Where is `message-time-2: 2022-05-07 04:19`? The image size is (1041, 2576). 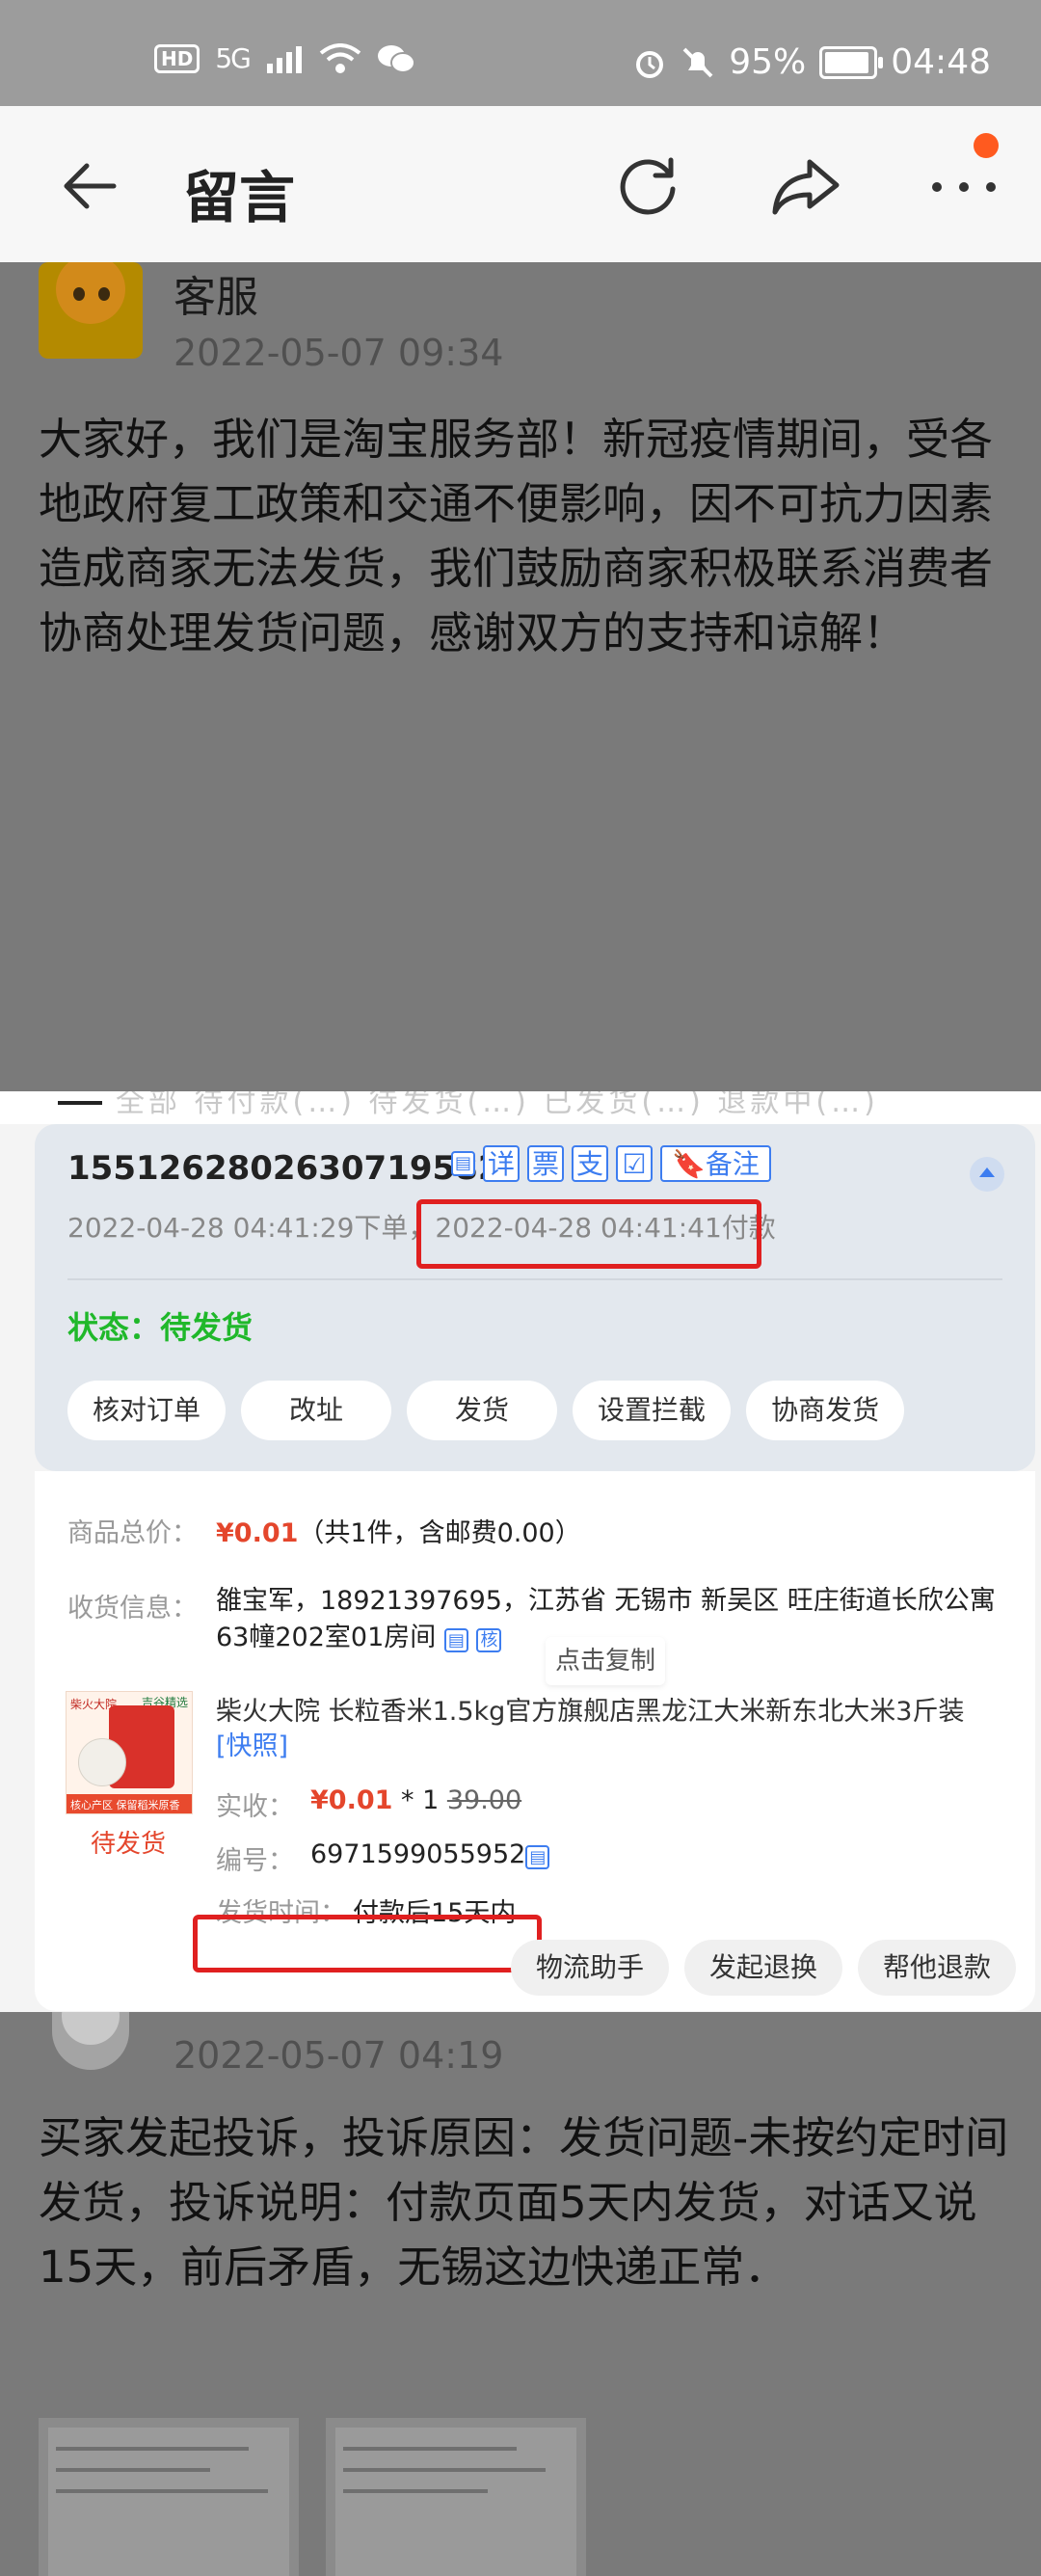 message-time-2: 2022-05-07 04:19 is located at coordinates (339, 2056).